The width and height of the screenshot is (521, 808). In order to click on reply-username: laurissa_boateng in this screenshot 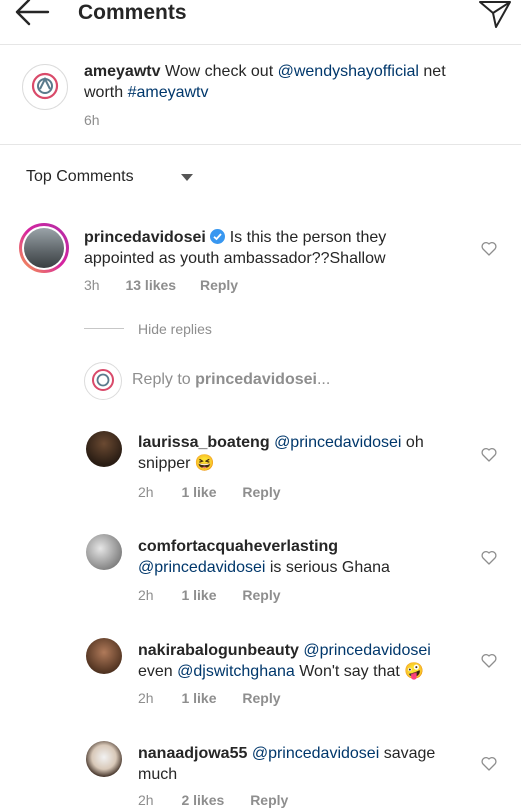, I will do `click(204, 442)`.